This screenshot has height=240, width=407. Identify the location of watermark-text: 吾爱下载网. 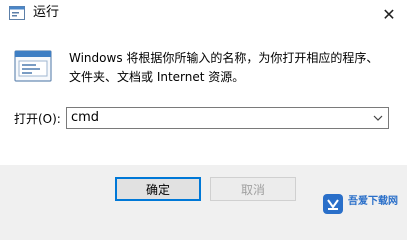
(373, 201).